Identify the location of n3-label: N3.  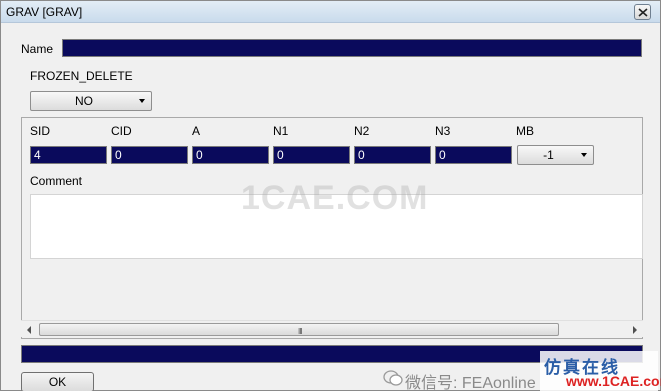
(443, 131).